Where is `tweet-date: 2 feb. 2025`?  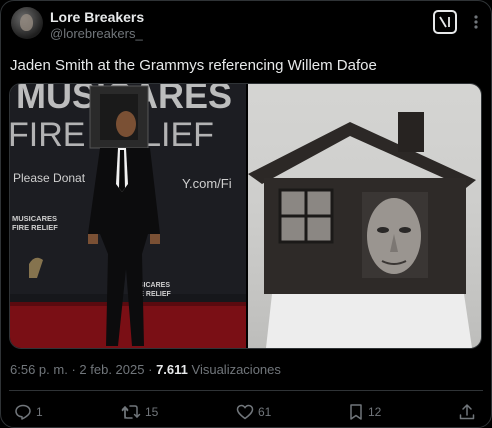 tweet-date: 2 feb. 2025 is located at coordinates (111, 369).